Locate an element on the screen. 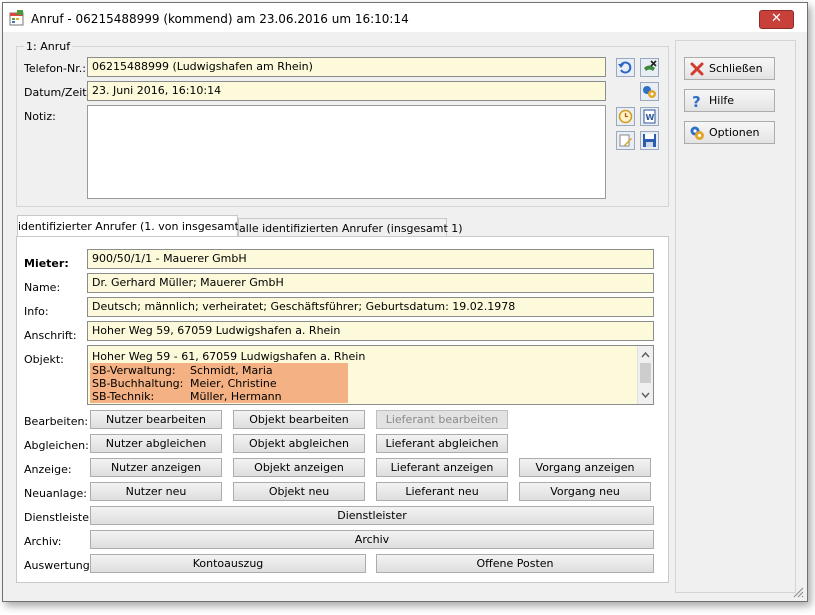  account-statement-button: Kontoauszug is located at coordinates (228, 563).